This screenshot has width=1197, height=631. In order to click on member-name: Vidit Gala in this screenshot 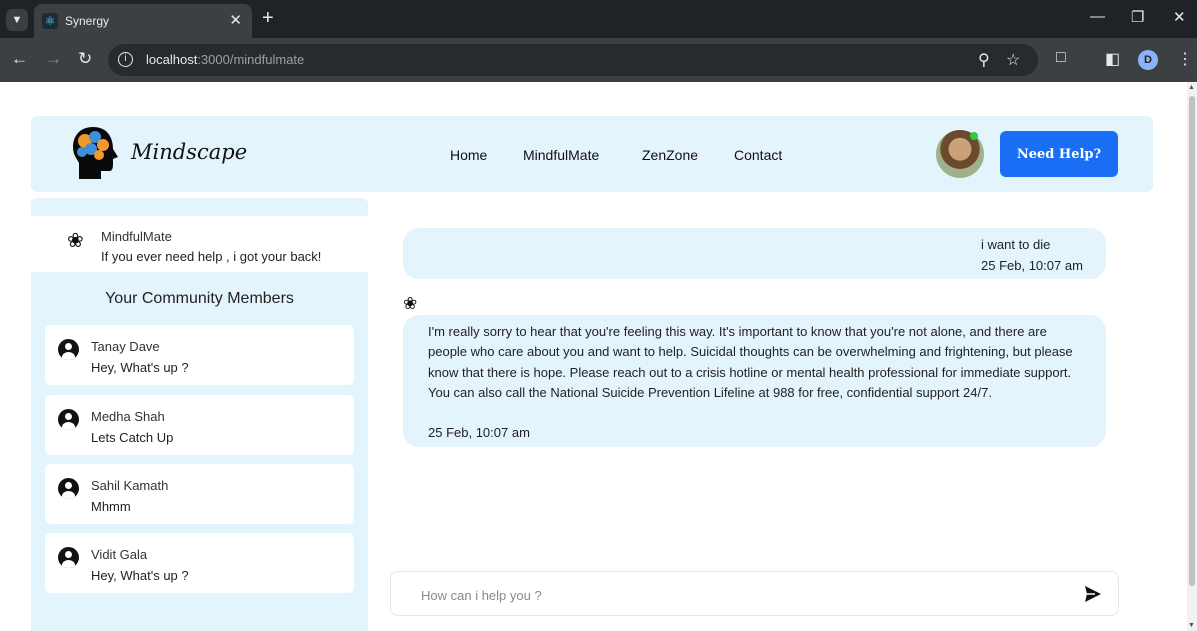, I will do `click(119, 554)`.